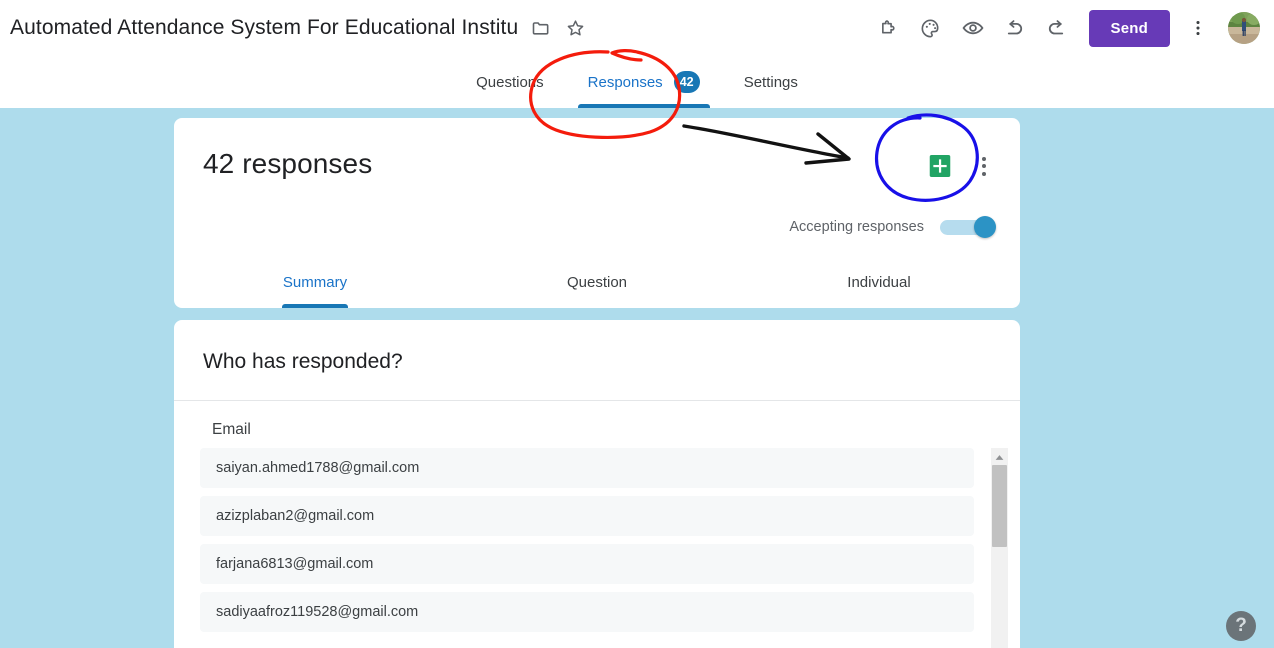 This screenshot has height=648, width=1274. I want to click on email-column-header: Email, so click(231, 429).